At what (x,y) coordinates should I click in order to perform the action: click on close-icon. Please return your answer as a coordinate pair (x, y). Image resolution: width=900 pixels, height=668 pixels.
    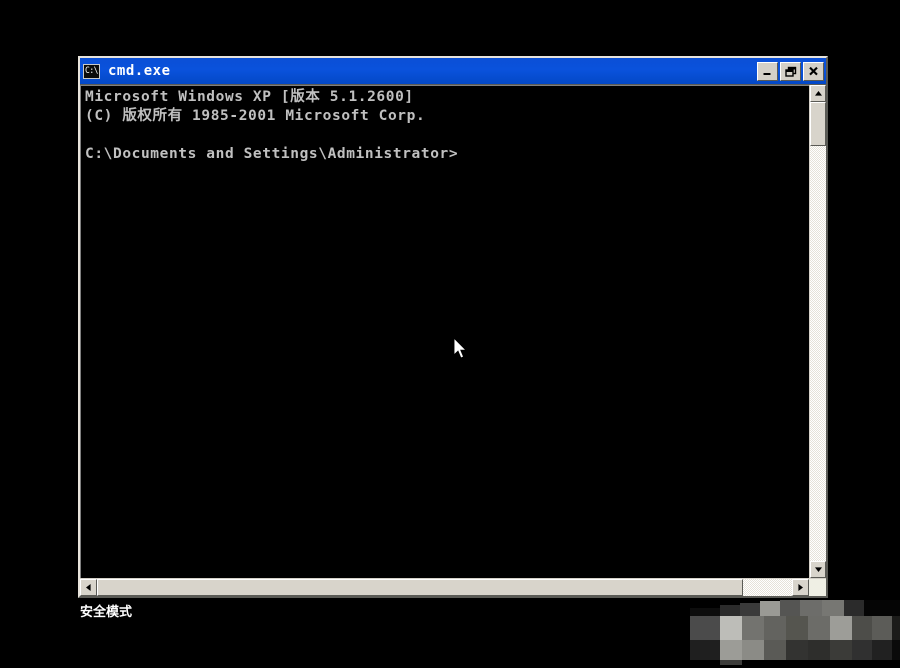
    Looking at the image, I should click on (813, 70).